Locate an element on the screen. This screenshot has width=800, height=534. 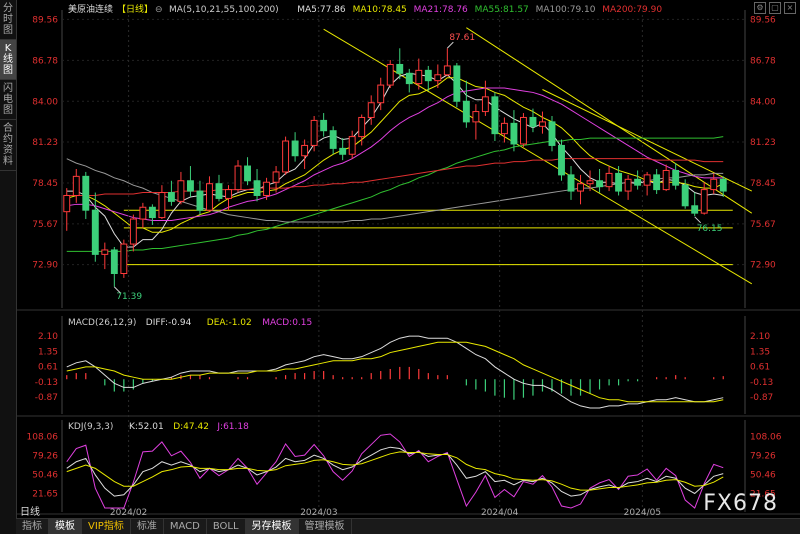
price-tick-left: 75.67 is located at coordinates (45, 225).